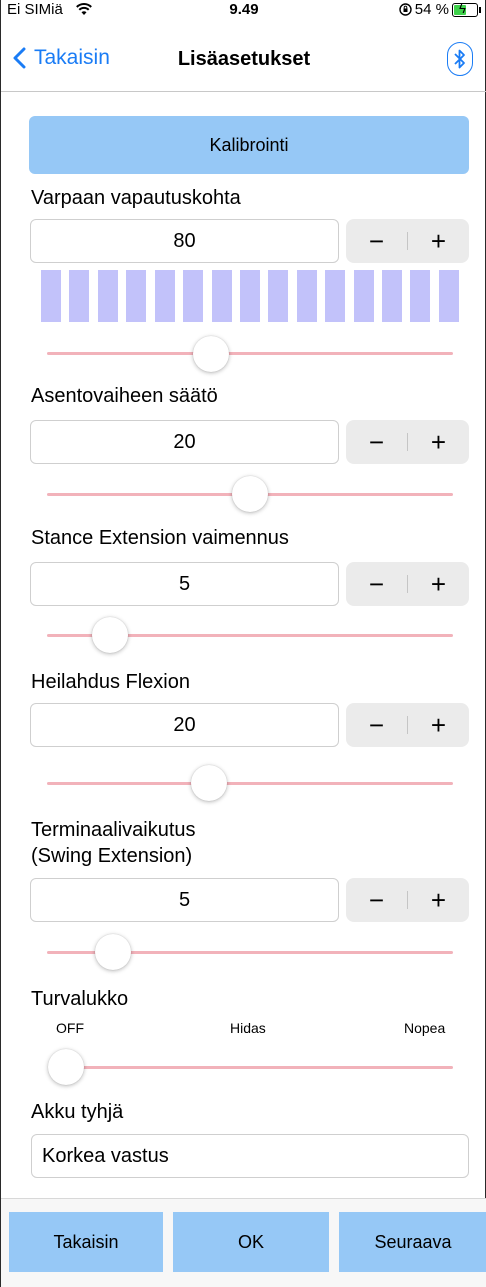  Describe the element at coordinates (86, 1242) in the screenshot. I see `footer-back-button: Takaisin` at that location.